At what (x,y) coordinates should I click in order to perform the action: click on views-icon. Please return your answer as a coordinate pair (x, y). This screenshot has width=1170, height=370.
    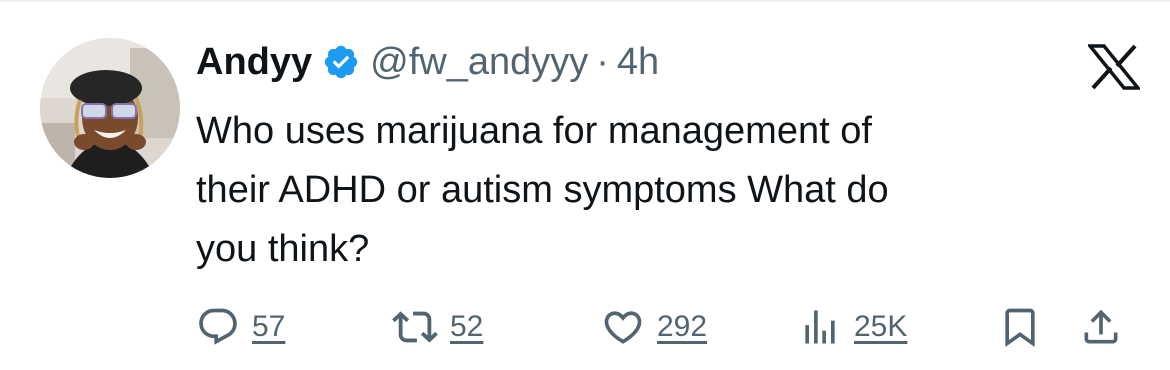
    Looking at the image, I should click on (820, 327).